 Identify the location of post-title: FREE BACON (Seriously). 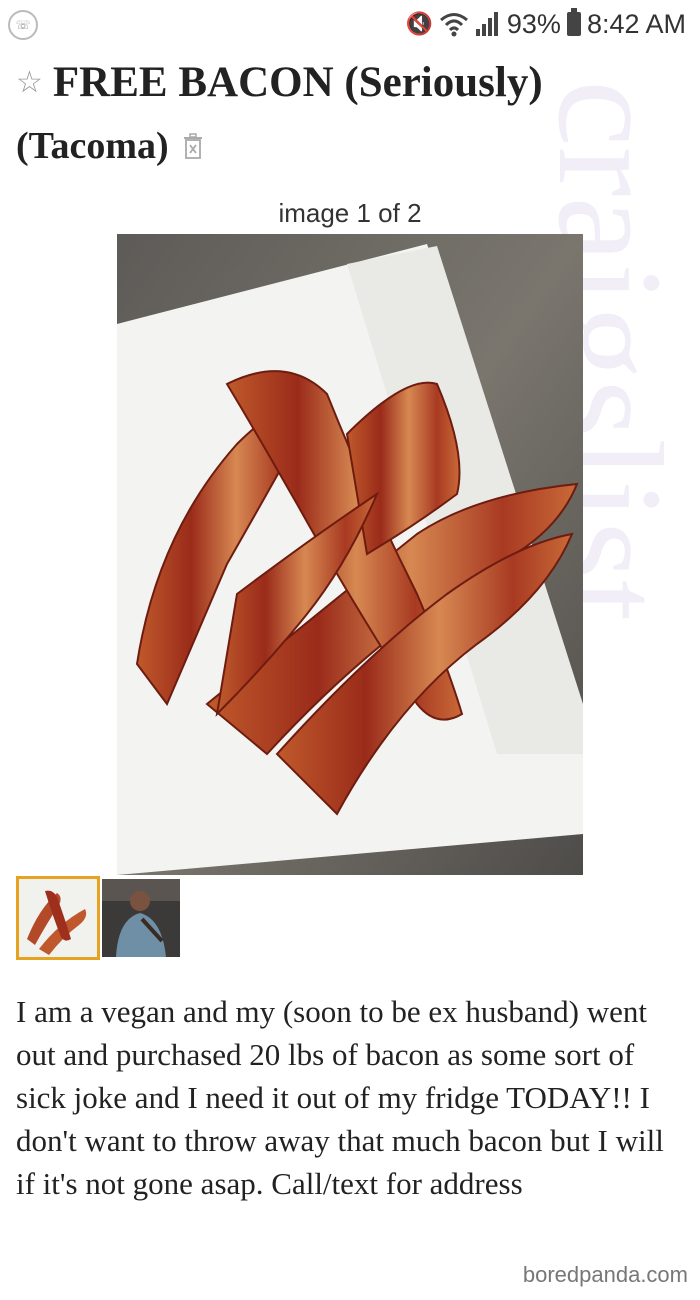
(297, 82).